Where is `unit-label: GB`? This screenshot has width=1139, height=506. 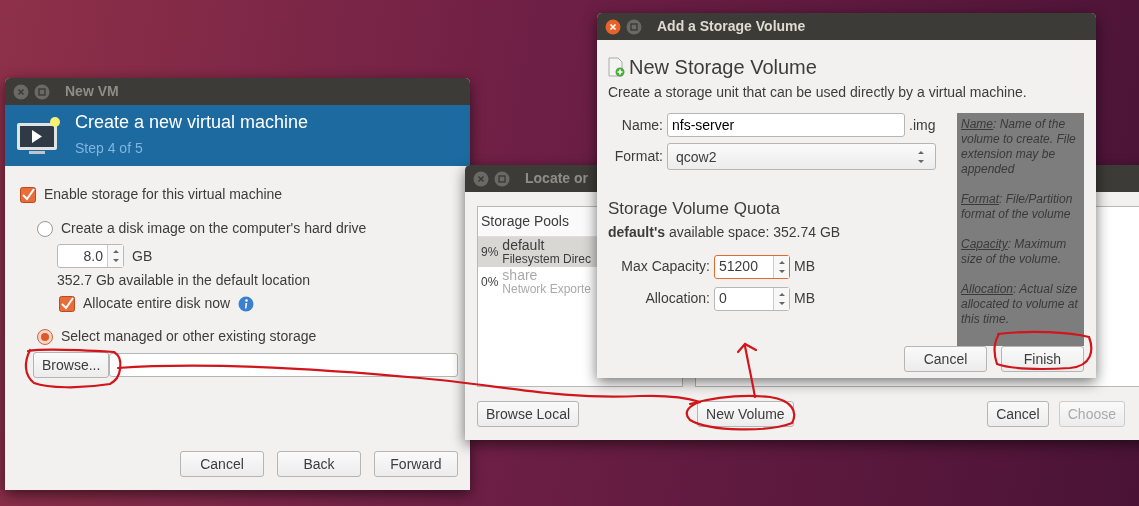 unit-label: GB is located at coordinates (142, 256).